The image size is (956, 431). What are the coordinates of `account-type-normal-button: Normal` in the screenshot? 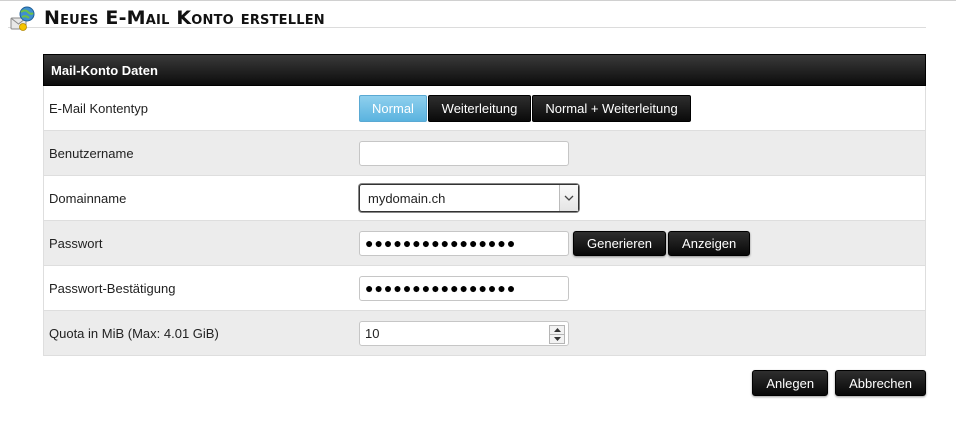 It's located at (393, 108).